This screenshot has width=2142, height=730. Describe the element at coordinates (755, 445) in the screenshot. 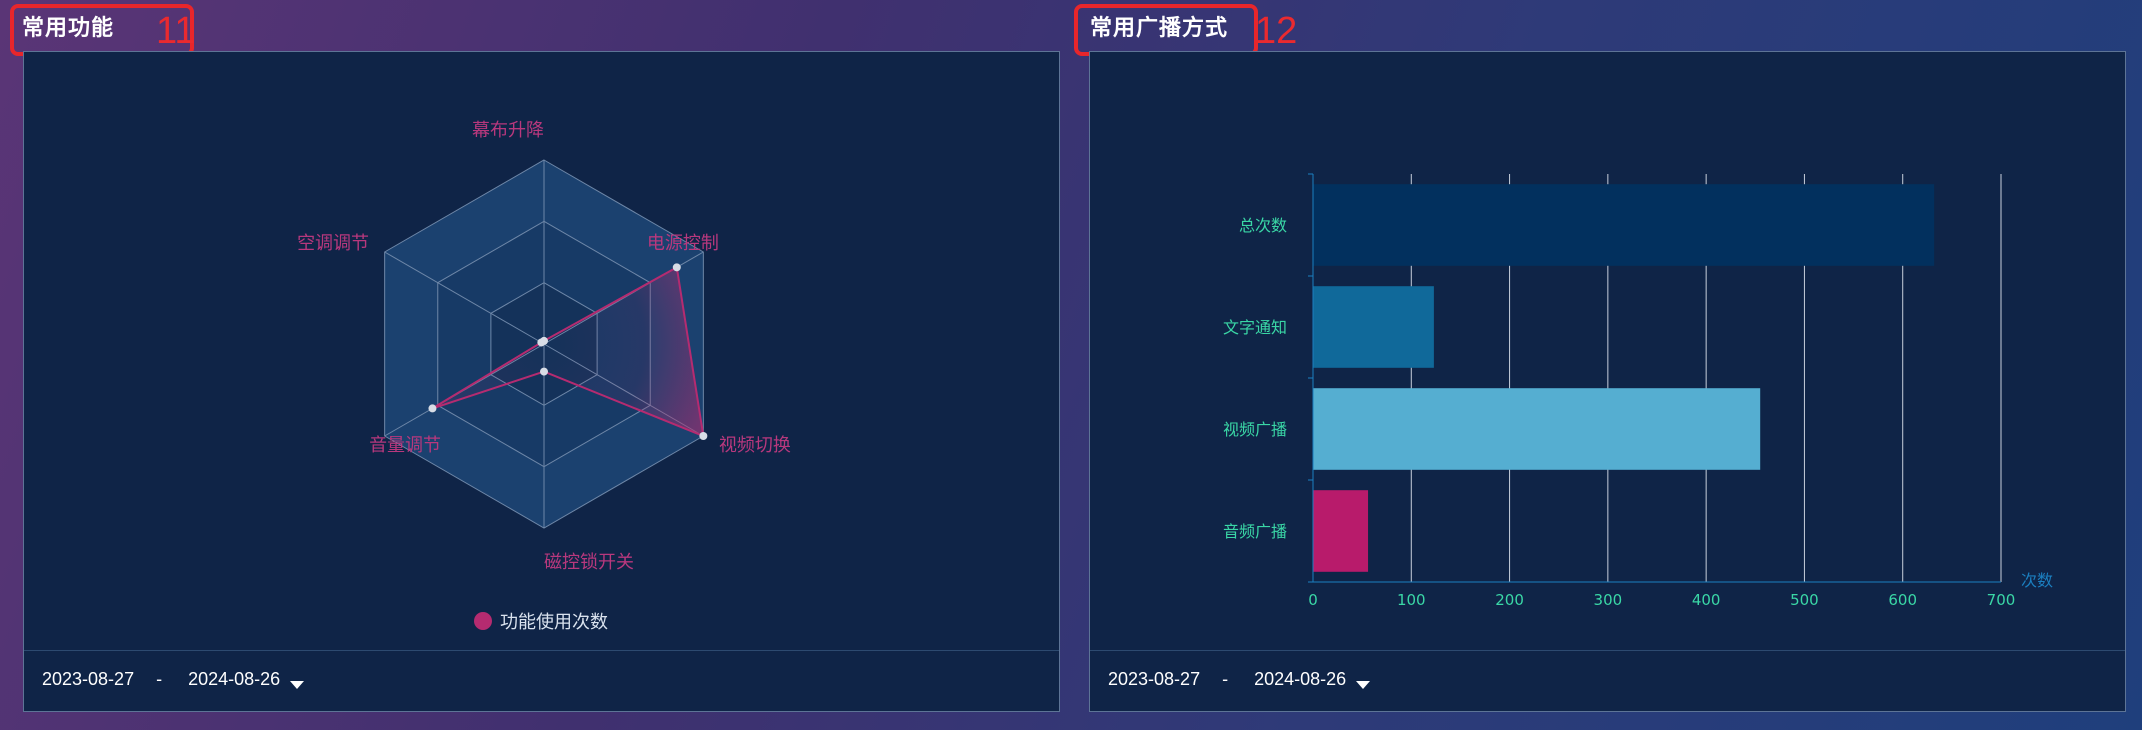

I see `radar-indicator-label: 视频切换` at that location.